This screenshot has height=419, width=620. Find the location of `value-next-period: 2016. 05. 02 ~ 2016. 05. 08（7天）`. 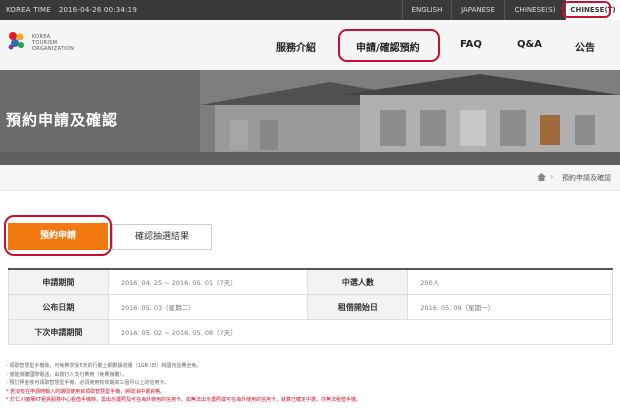

value-next-period: 2016. 05. 02 ~ 2016. 05. 08（7天） is located at coordinates (360, 332).